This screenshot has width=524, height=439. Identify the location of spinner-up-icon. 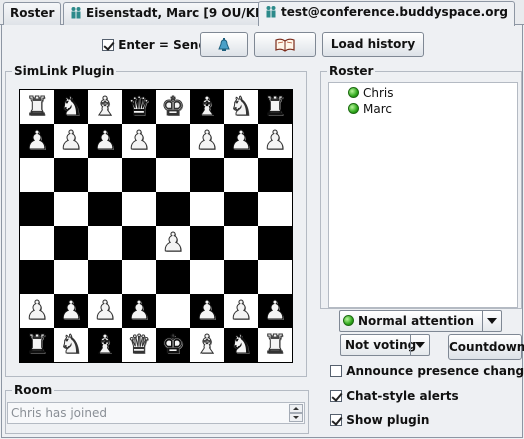
(296, 408).